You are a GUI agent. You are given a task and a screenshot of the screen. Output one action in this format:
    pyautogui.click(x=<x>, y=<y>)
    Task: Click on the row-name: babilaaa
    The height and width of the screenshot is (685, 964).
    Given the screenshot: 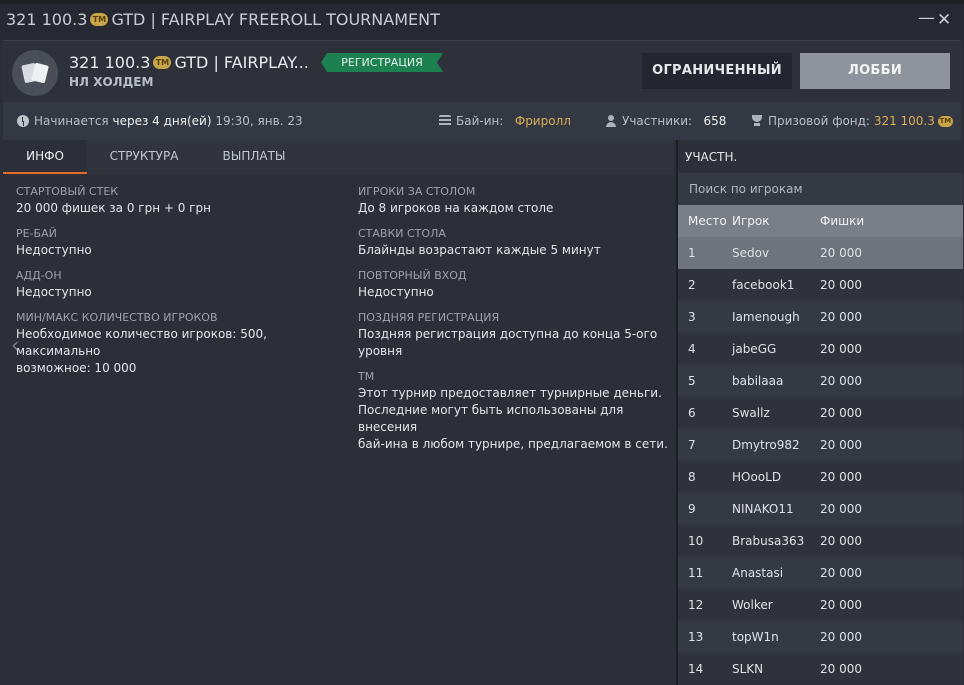 What is the action you would take?
    pyautogui.click(x=758, y=381)
    